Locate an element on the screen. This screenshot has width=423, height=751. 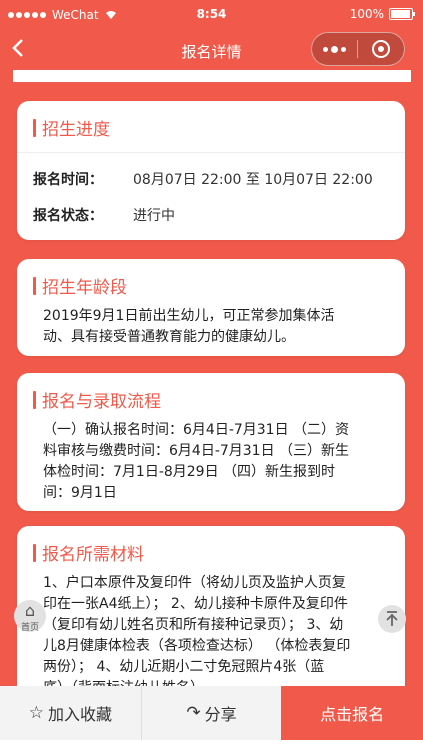
star-icon: ☆ is located at coordinates (36, 713).